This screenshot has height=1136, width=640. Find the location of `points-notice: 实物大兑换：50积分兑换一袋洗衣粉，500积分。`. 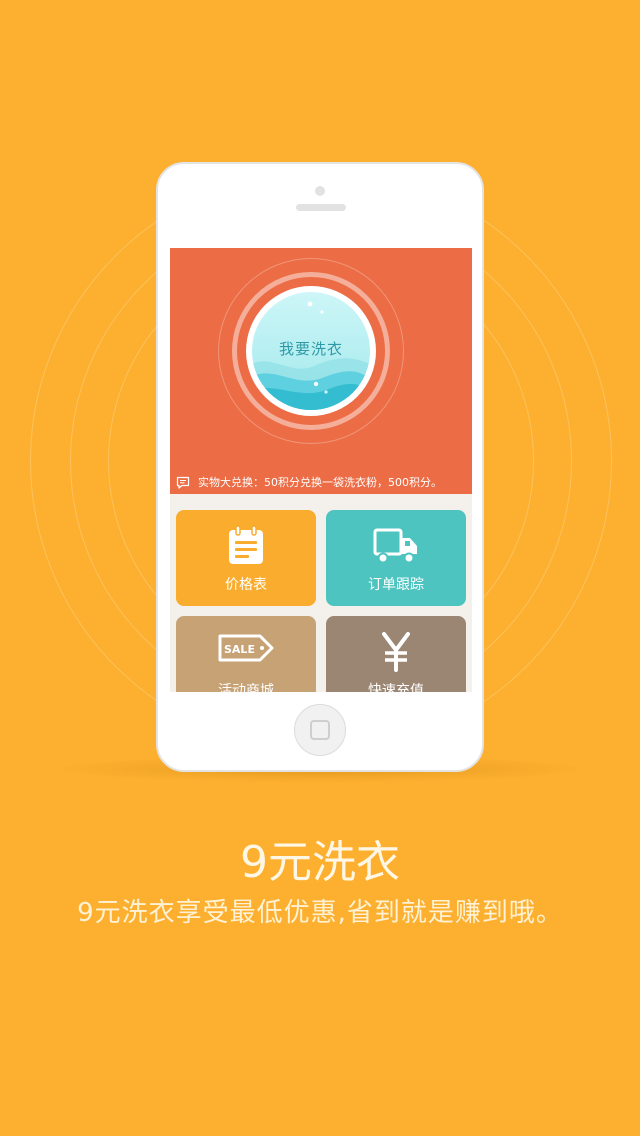

points-notice: 实物大兑换：50积分兑换一袋洗衣粉，500积分。 is located at coordinates (309, 482).